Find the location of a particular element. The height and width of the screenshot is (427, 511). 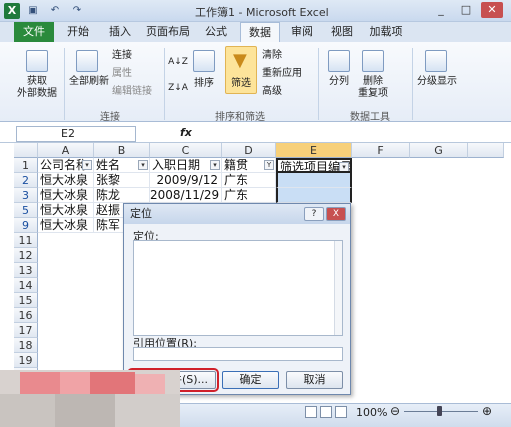

name-box: E2 is located at coordinates (76, 134).